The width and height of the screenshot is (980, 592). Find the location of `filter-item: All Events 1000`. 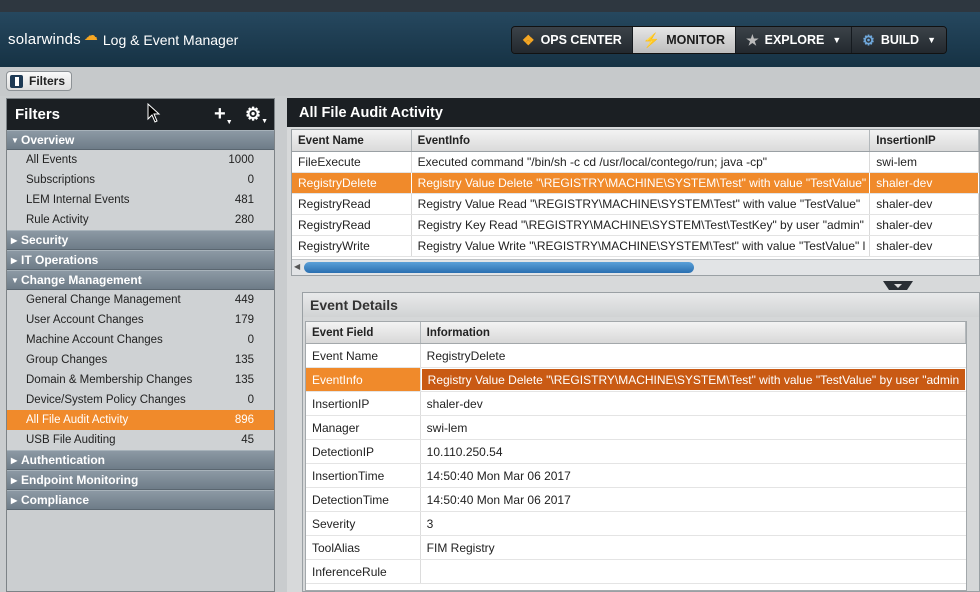

filter-item: All Events 1000 is located at coordinates (140, 160).